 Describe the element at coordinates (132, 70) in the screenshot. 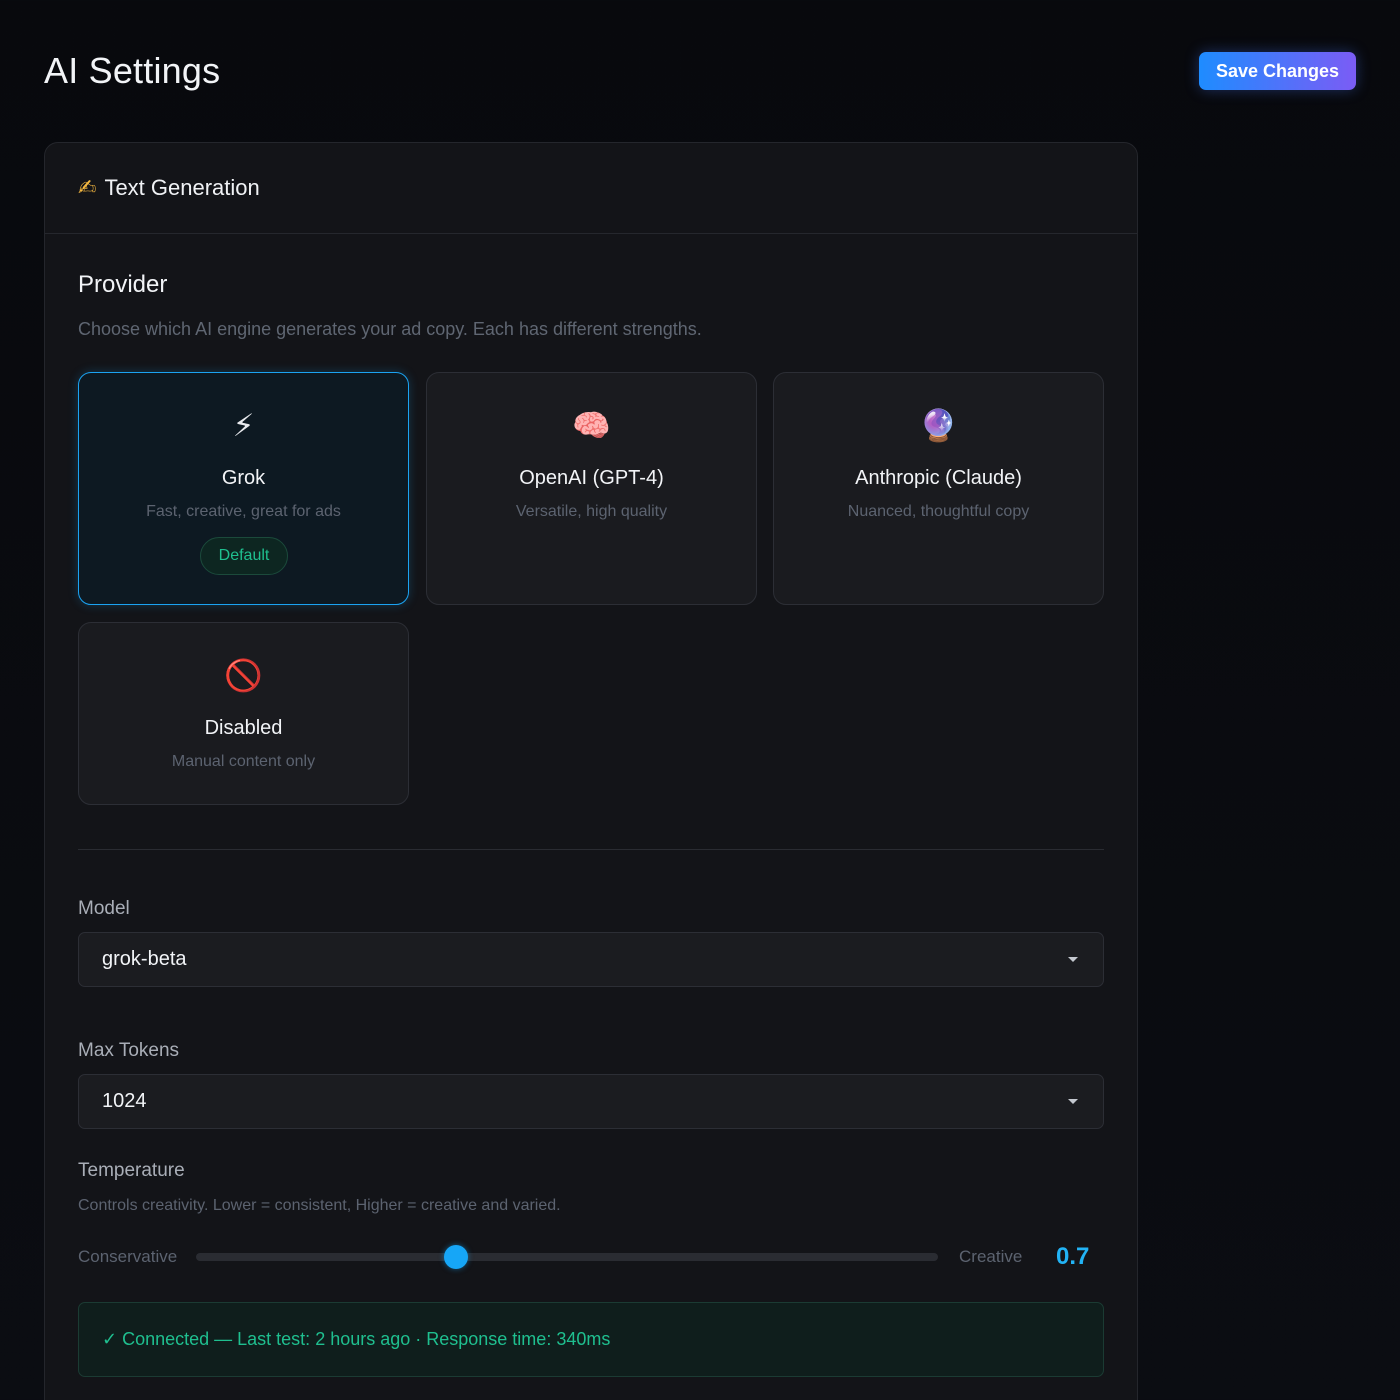

I see `page-title: AI Settings` at that location.